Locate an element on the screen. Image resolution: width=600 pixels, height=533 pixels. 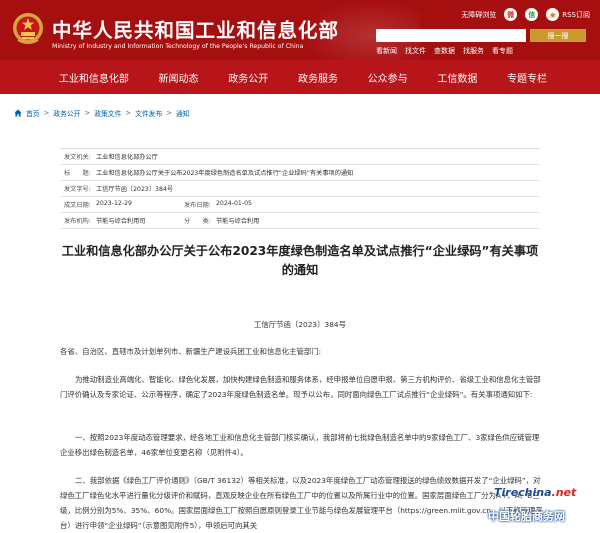
top-links: 无障碍浏览 微 信 ◉ RSS订阅 is located at coordinates (525, 14).